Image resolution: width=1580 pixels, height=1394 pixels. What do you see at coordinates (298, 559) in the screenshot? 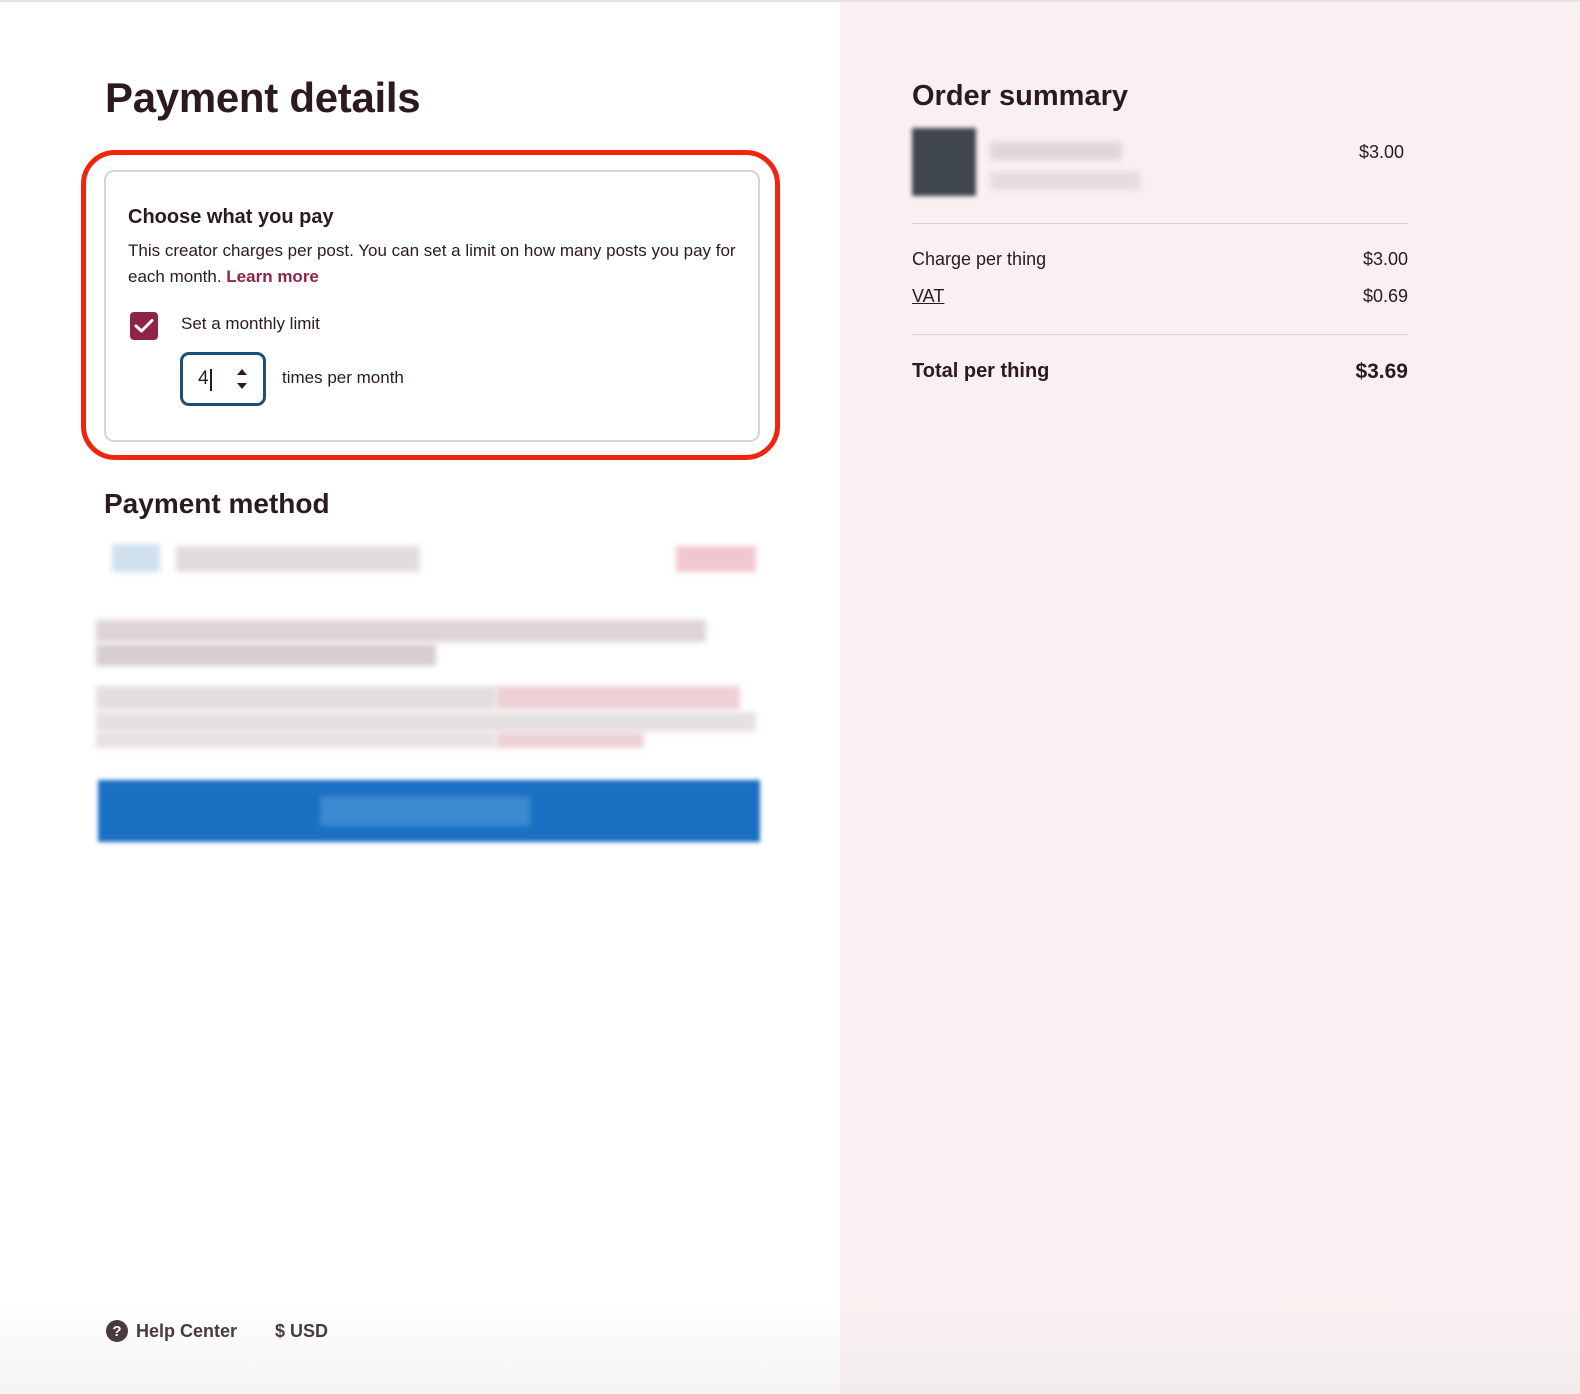
I see `redacted-card-text` at bounding box center [298, 559].